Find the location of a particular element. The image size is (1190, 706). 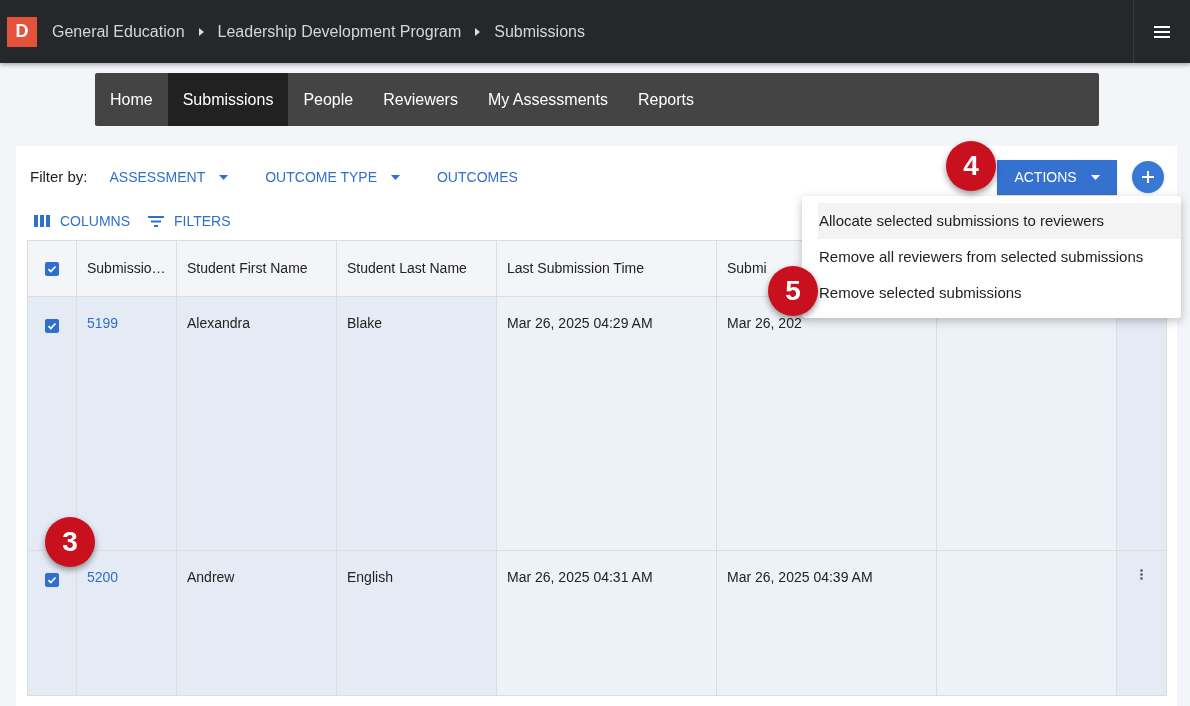

breadcrumb-link: Leadership Development Program is located at coordinates (339, 31).